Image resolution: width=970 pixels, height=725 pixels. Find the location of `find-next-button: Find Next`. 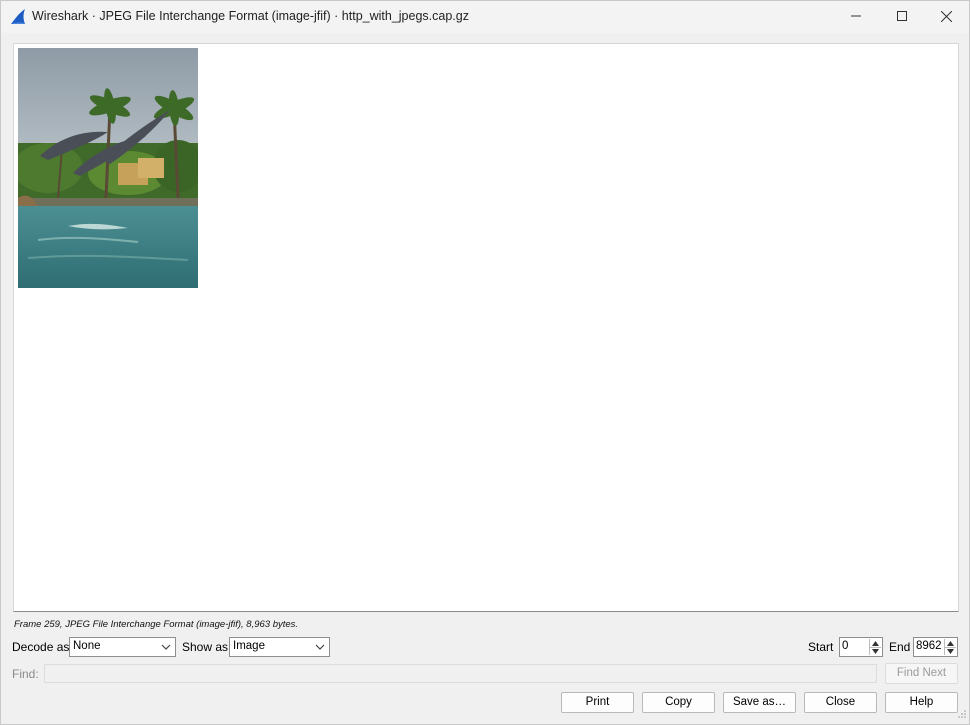

find-next-button: Find Next is located at coordinates (921, 673).